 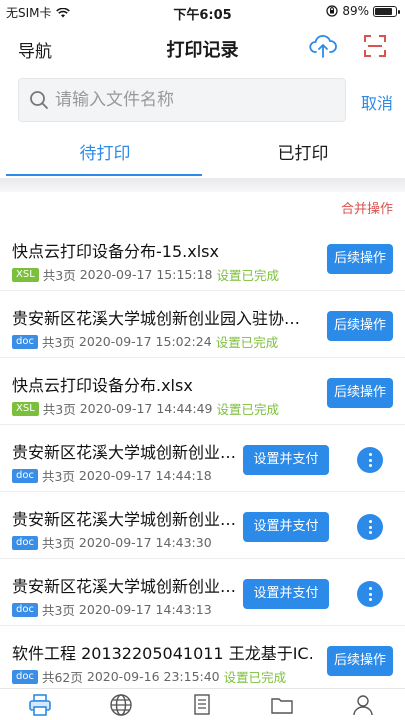 I want to click on file-meta: doc 共3页 2020-09-17 14:44:18, so click(x=112, y=475).